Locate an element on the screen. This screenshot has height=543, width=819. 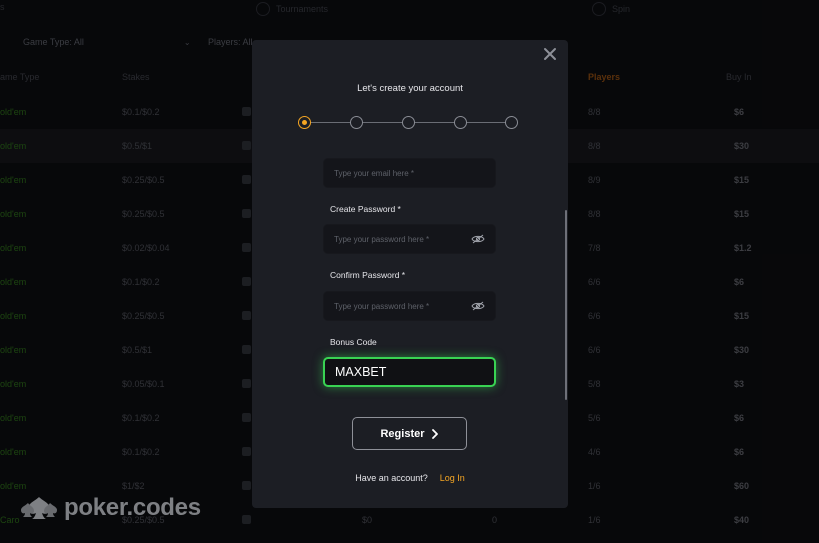
modal-scrollbar is located at coordinates (566, 305).